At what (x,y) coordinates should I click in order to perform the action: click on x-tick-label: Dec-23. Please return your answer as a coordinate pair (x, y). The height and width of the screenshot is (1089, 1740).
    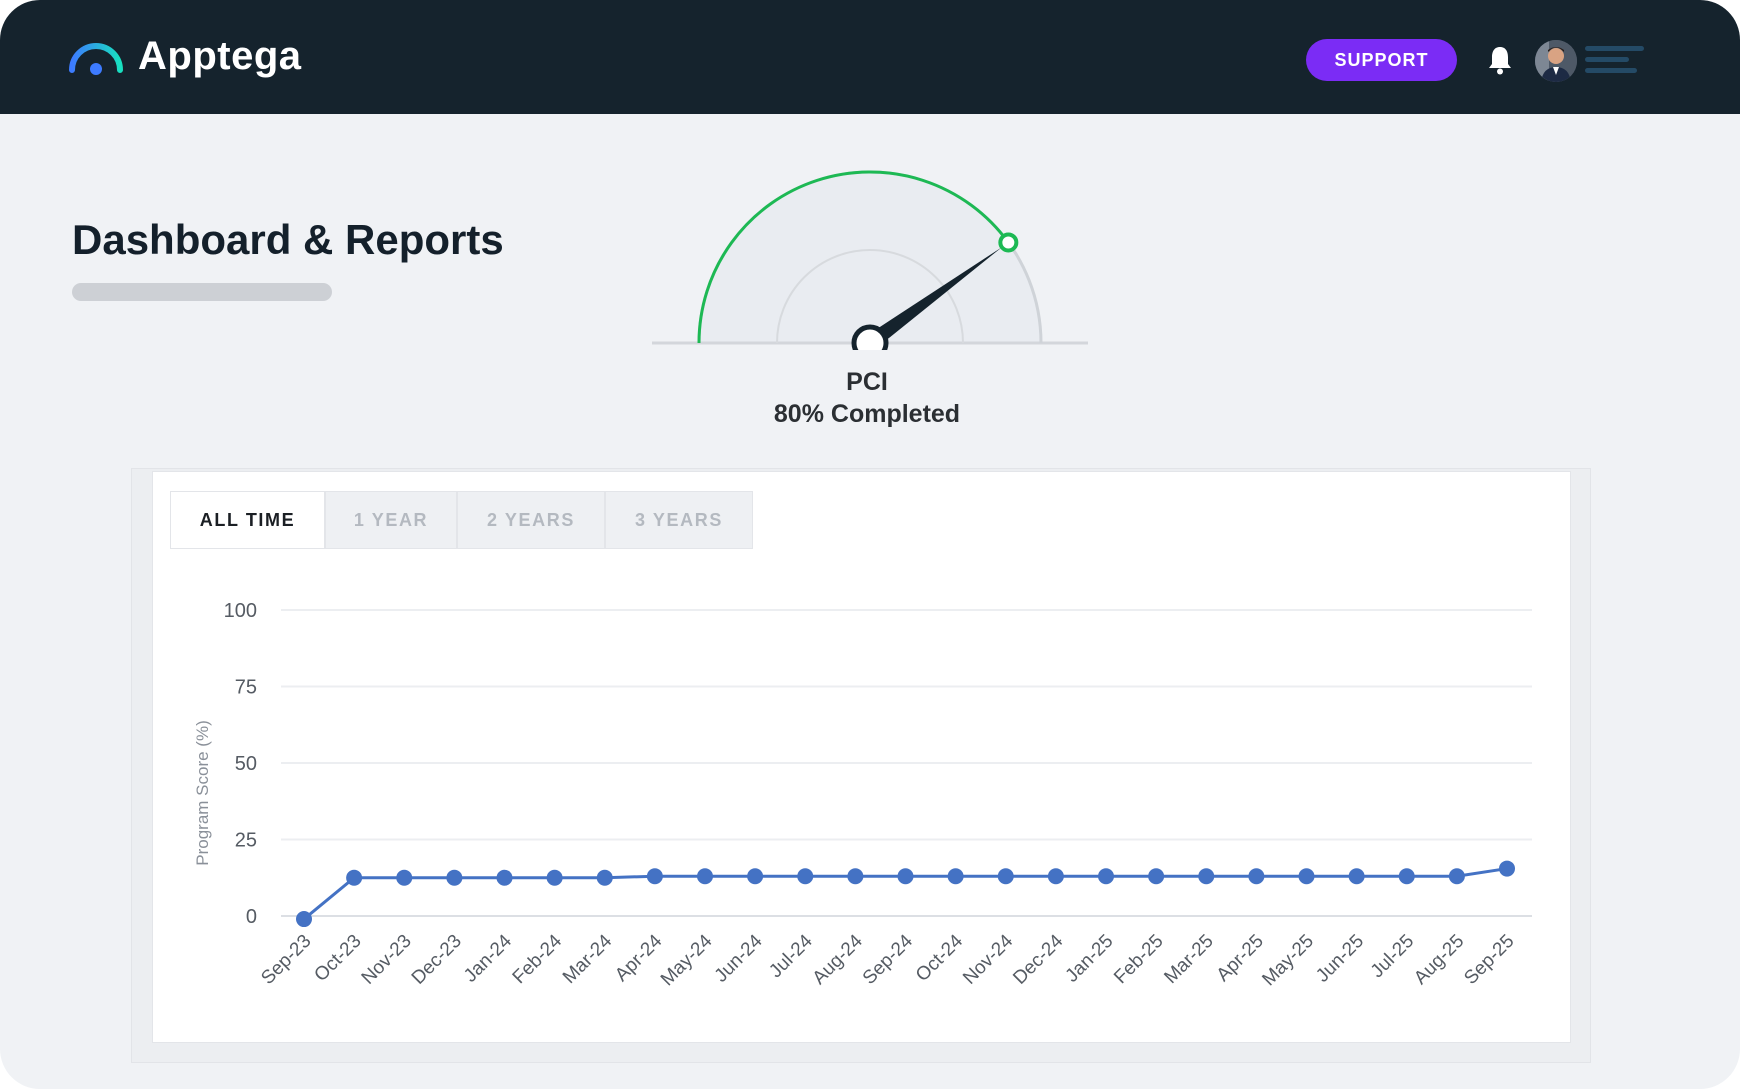
    Looking at the image, I should click on (437, 960).